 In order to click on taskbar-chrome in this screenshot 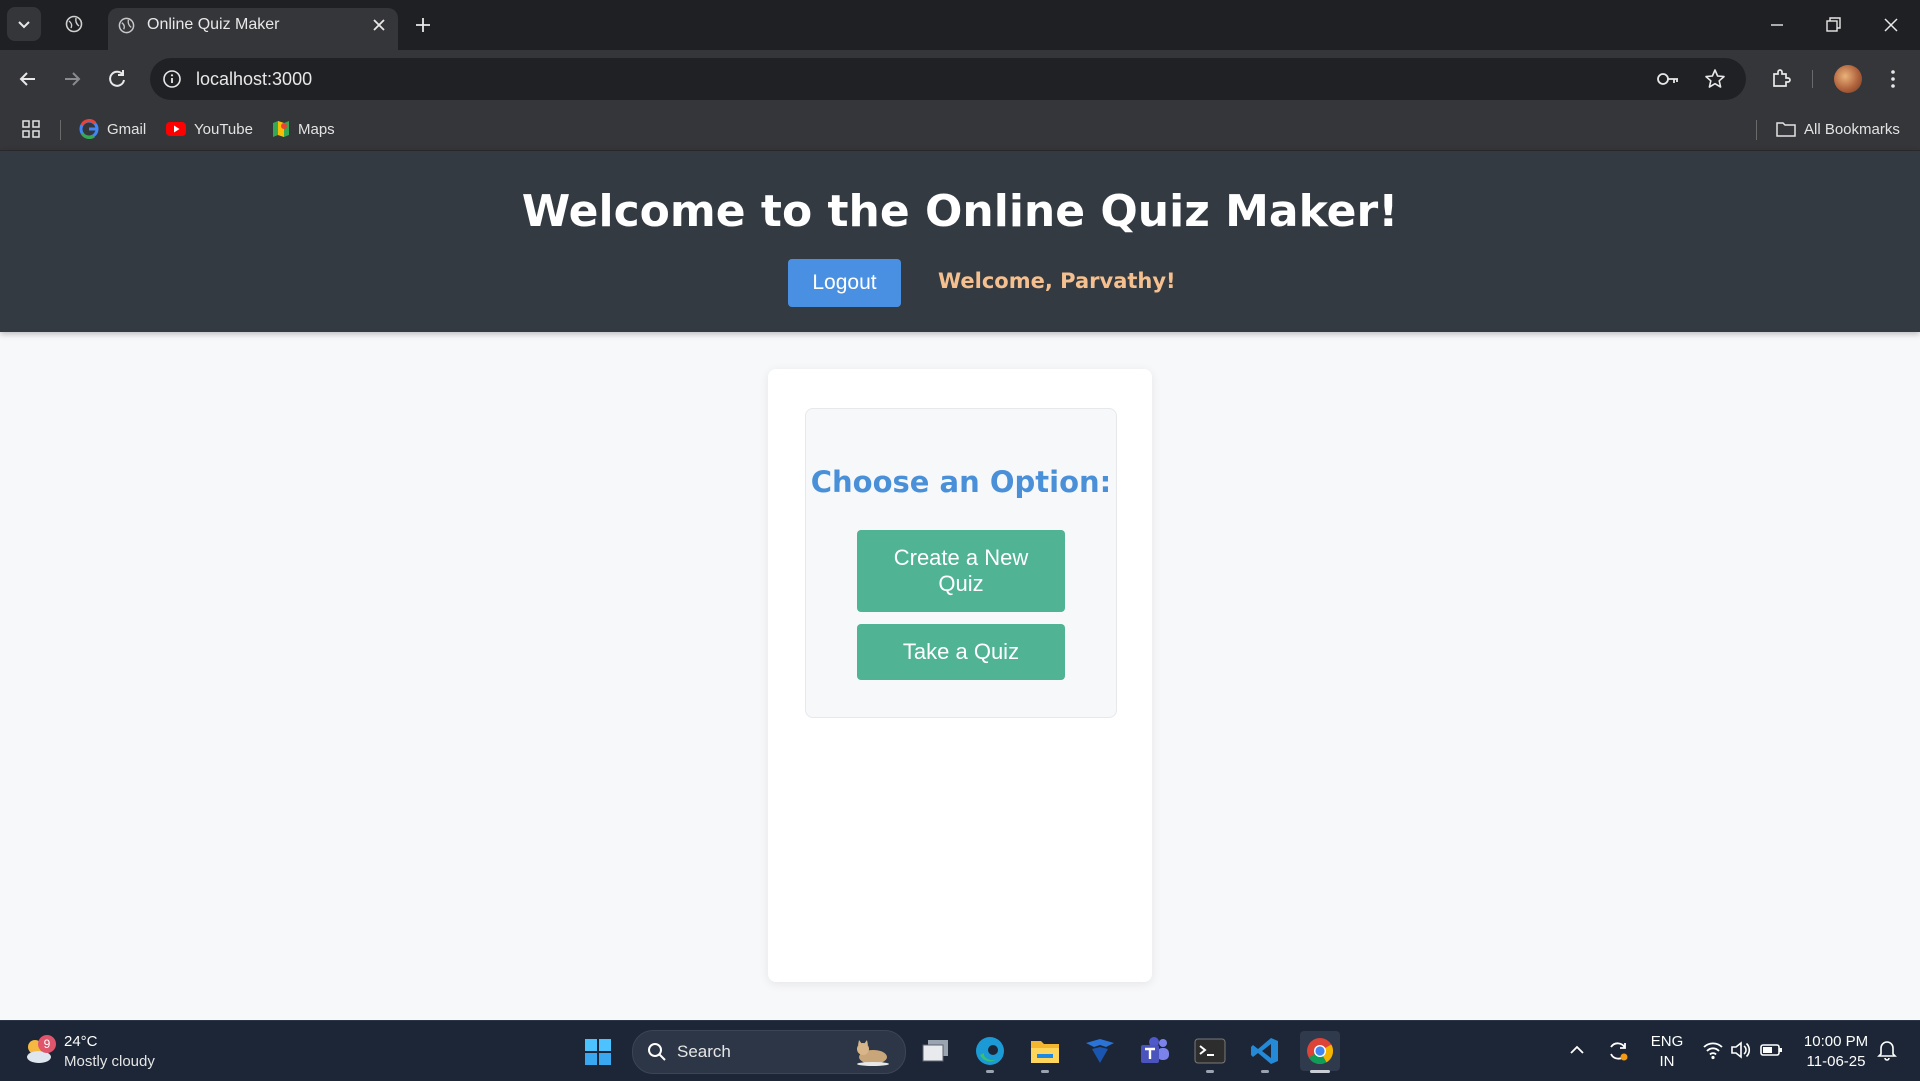, I will do `click(1320, 1052)`.